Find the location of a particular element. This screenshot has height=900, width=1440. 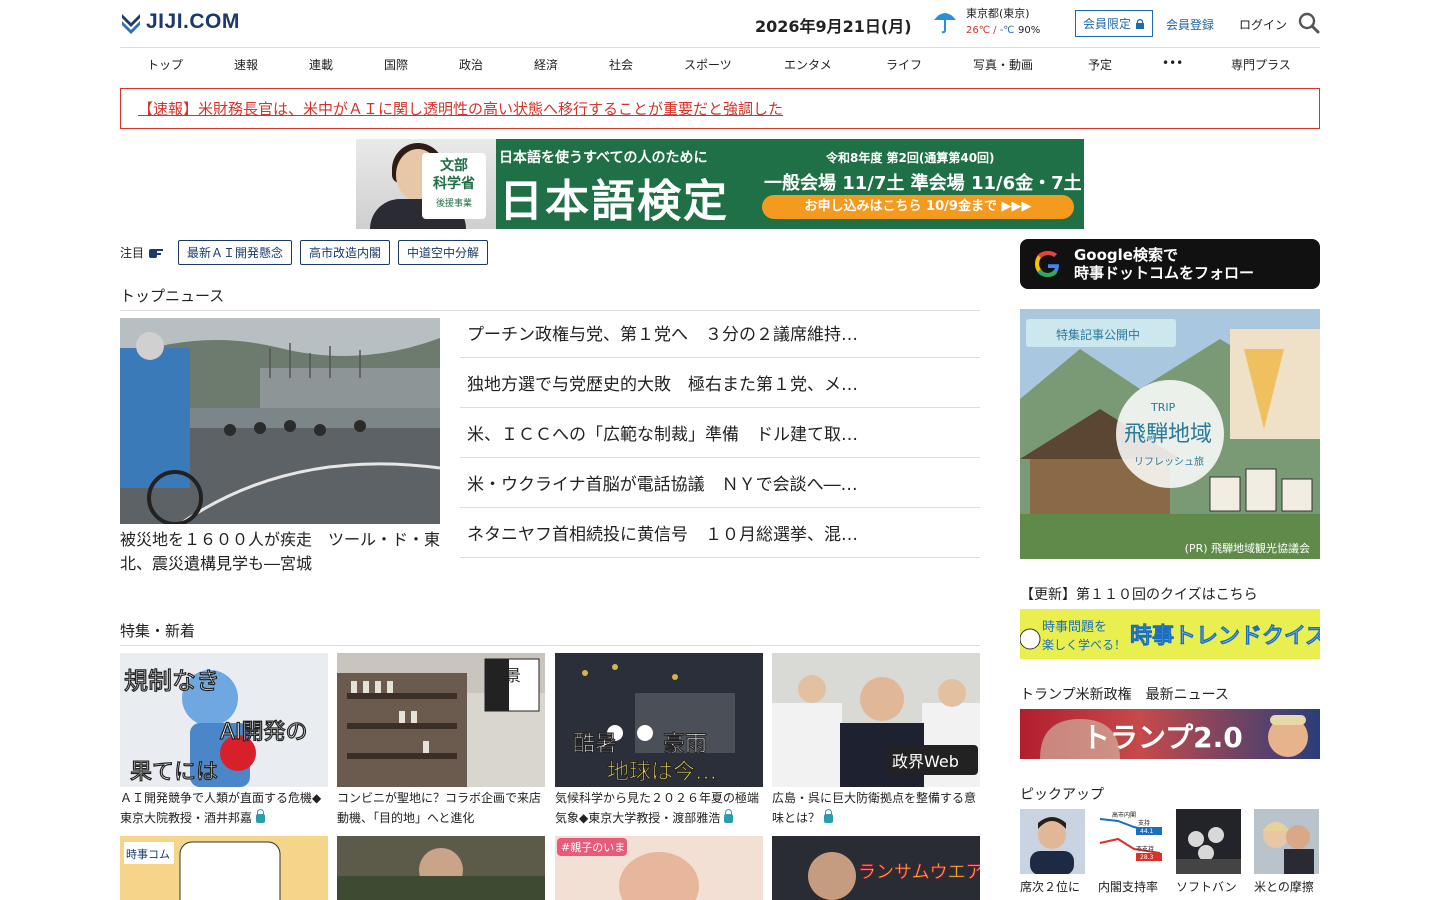

svg-text: 楽しく学べる！ is located at coordinates (1084, 644).